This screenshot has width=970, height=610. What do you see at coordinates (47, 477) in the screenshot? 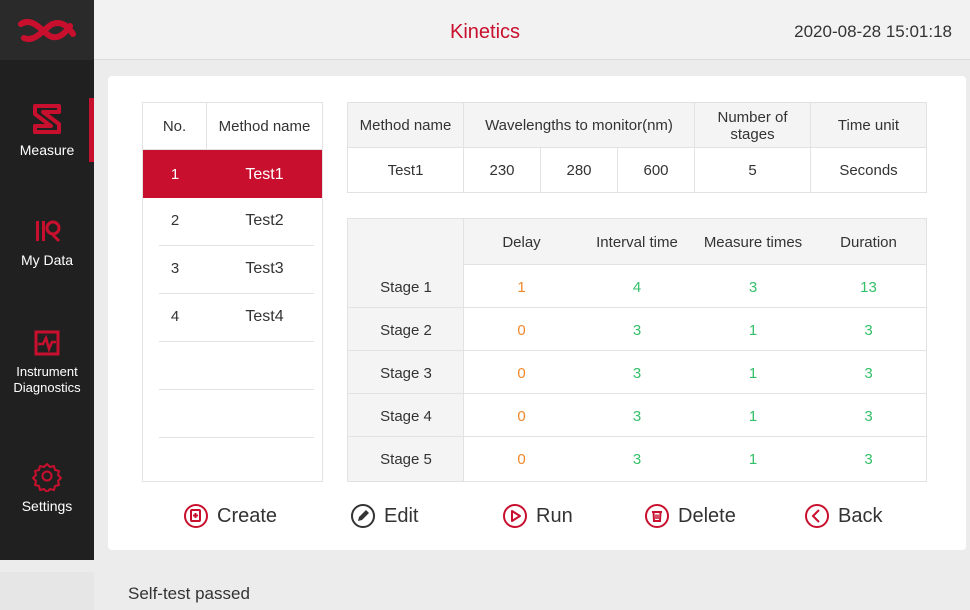
I see `gear-icon` at bounding box center [47, 477].